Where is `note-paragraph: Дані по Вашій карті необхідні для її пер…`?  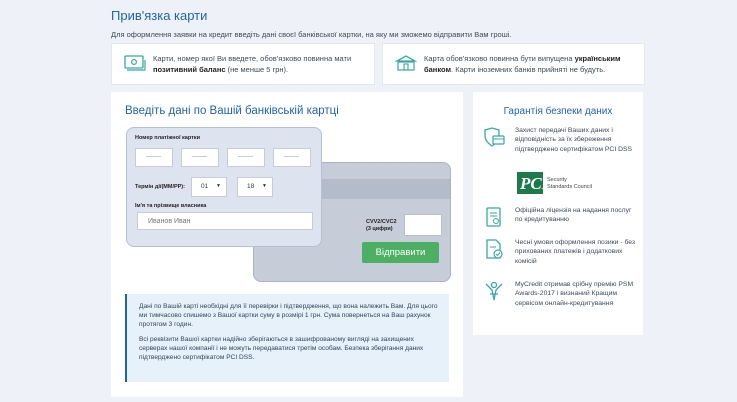
note-paragraph: Дані по Вашій карті необхідні для її пер… is located at coordinates (288, 316).